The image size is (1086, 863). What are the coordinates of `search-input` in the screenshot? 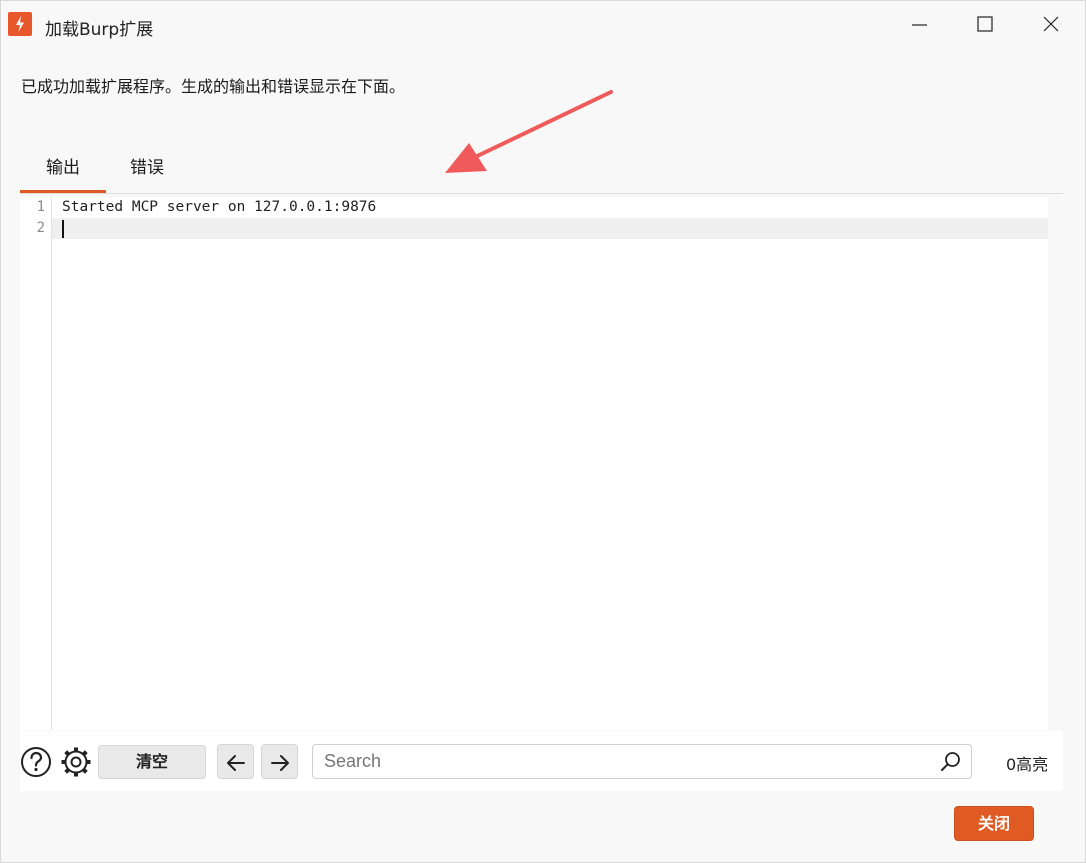 It's located at (642, 761).